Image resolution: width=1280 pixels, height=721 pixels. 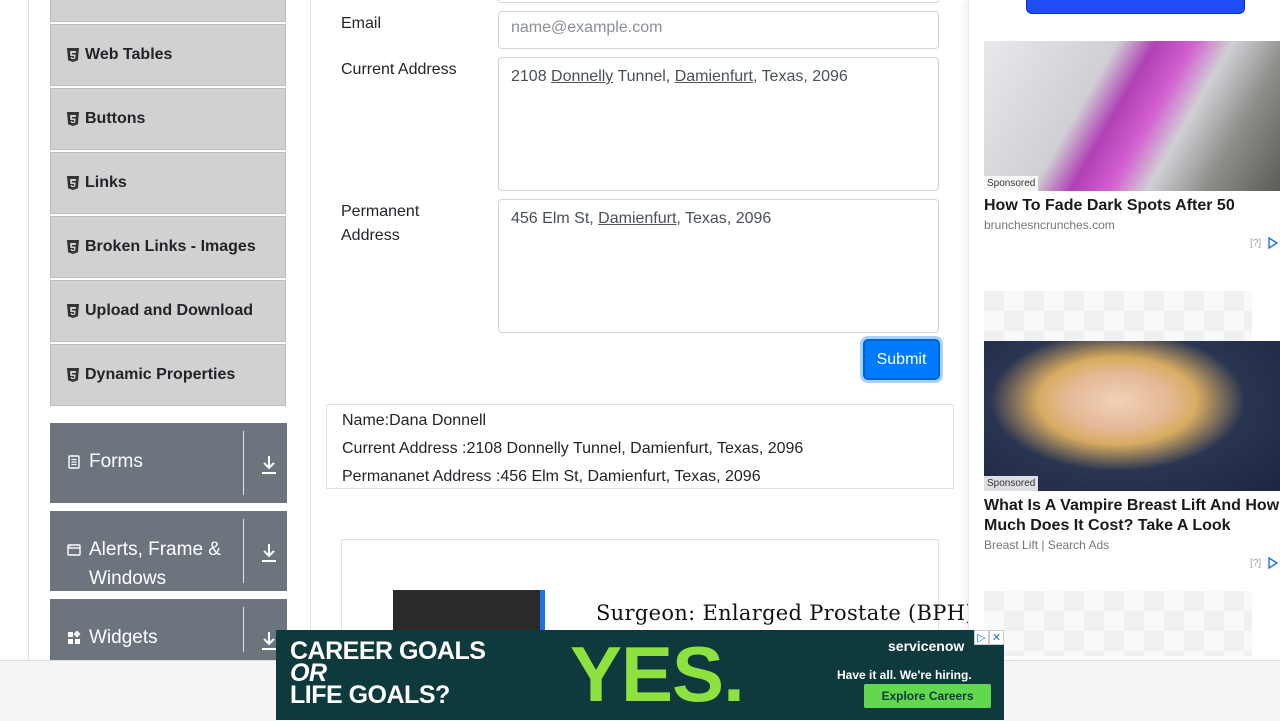 What do you see at coordinates (555, 218) in the screenshot?
I see `permanent-address-text: 456 Elm St,` at bounding box center [555, 218].